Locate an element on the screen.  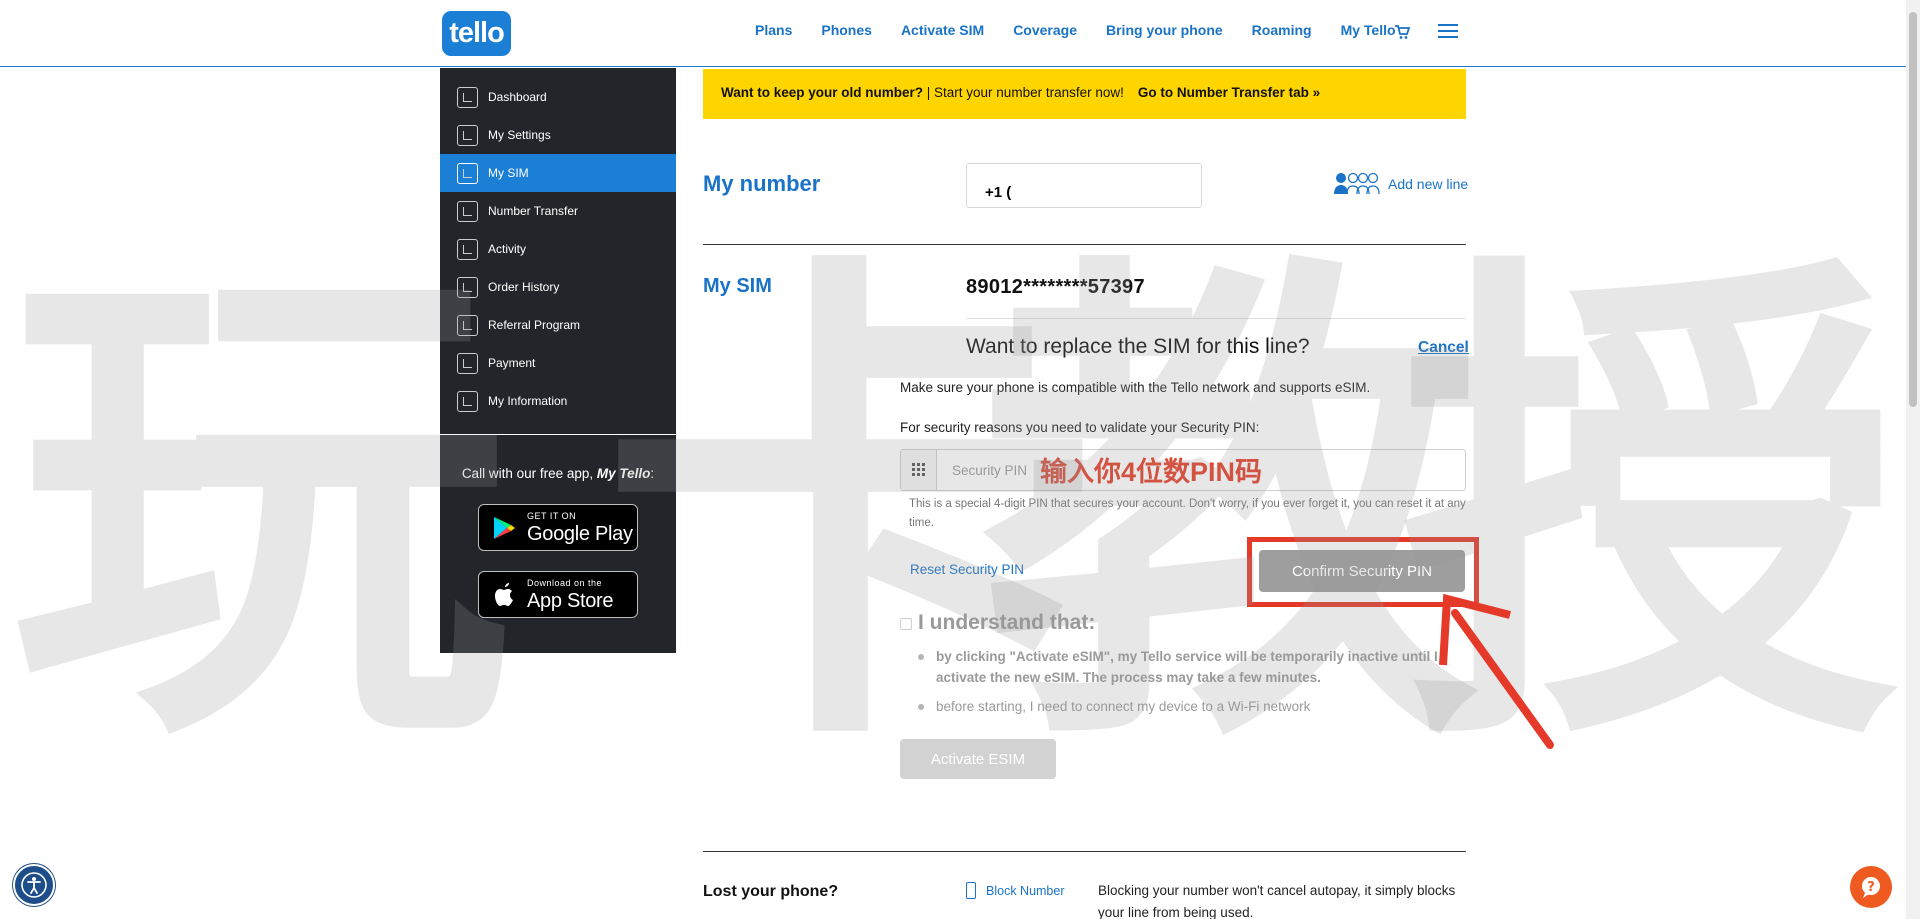
security-pin-group is located at coordinates (1183, 470).